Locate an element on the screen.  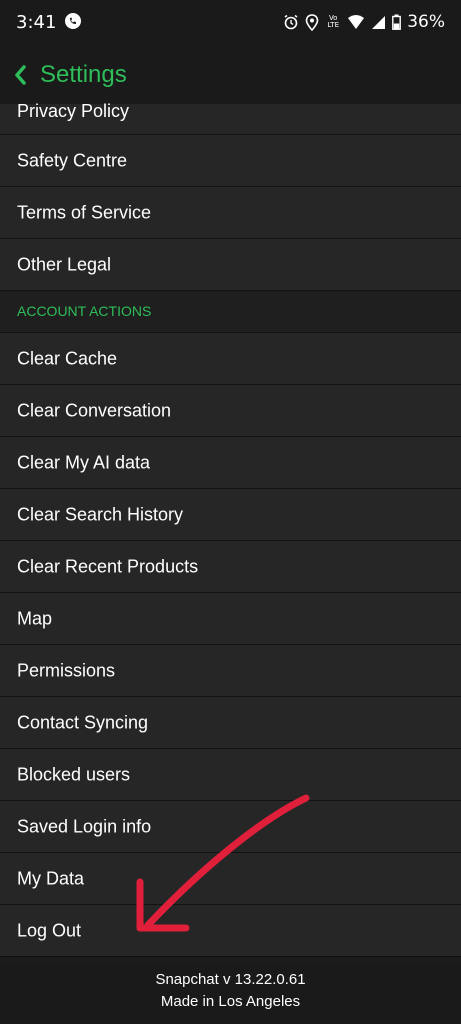
list-item-label: Terms of Service is located at coordinates (84, 212).